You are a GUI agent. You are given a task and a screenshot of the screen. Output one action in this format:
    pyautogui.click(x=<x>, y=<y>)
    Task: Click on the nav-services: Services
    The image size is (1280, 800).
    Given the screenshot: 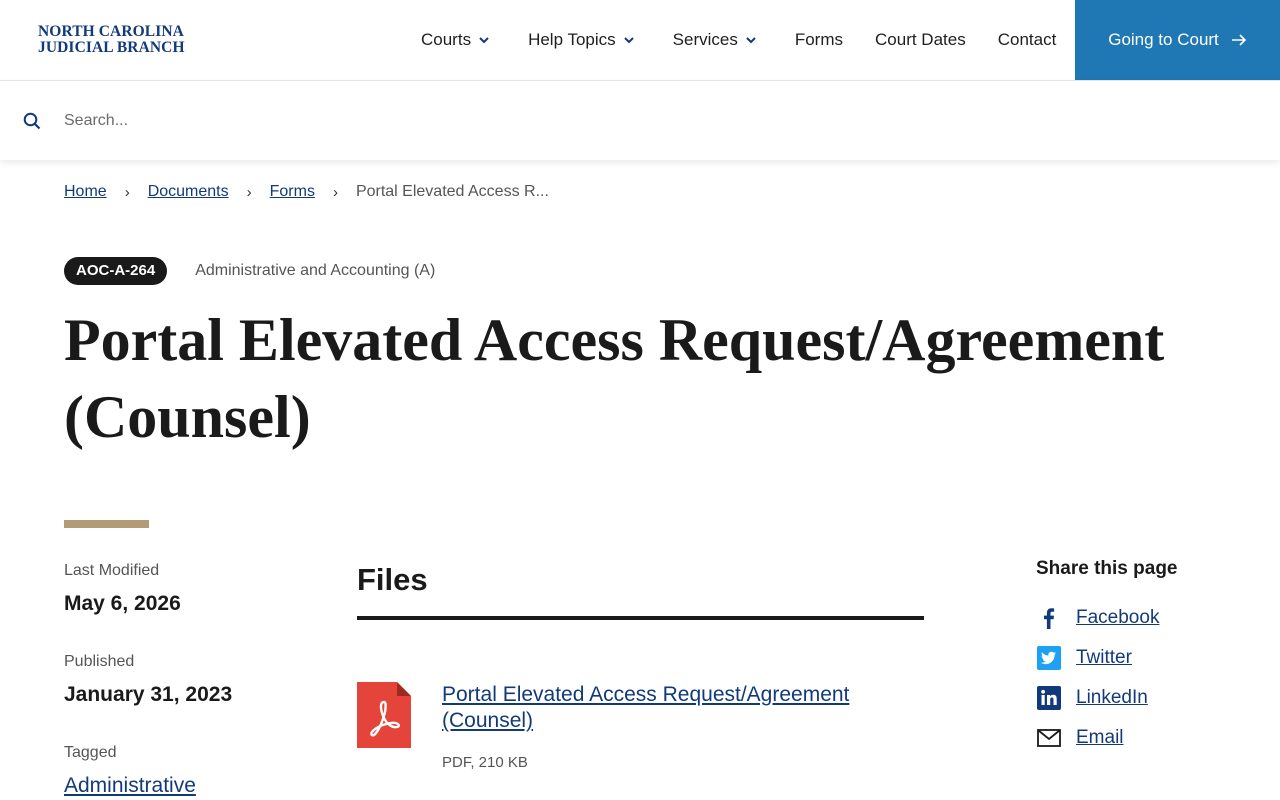 What is the action you would take?
    pyautogui.click(x=715, y=40)
    